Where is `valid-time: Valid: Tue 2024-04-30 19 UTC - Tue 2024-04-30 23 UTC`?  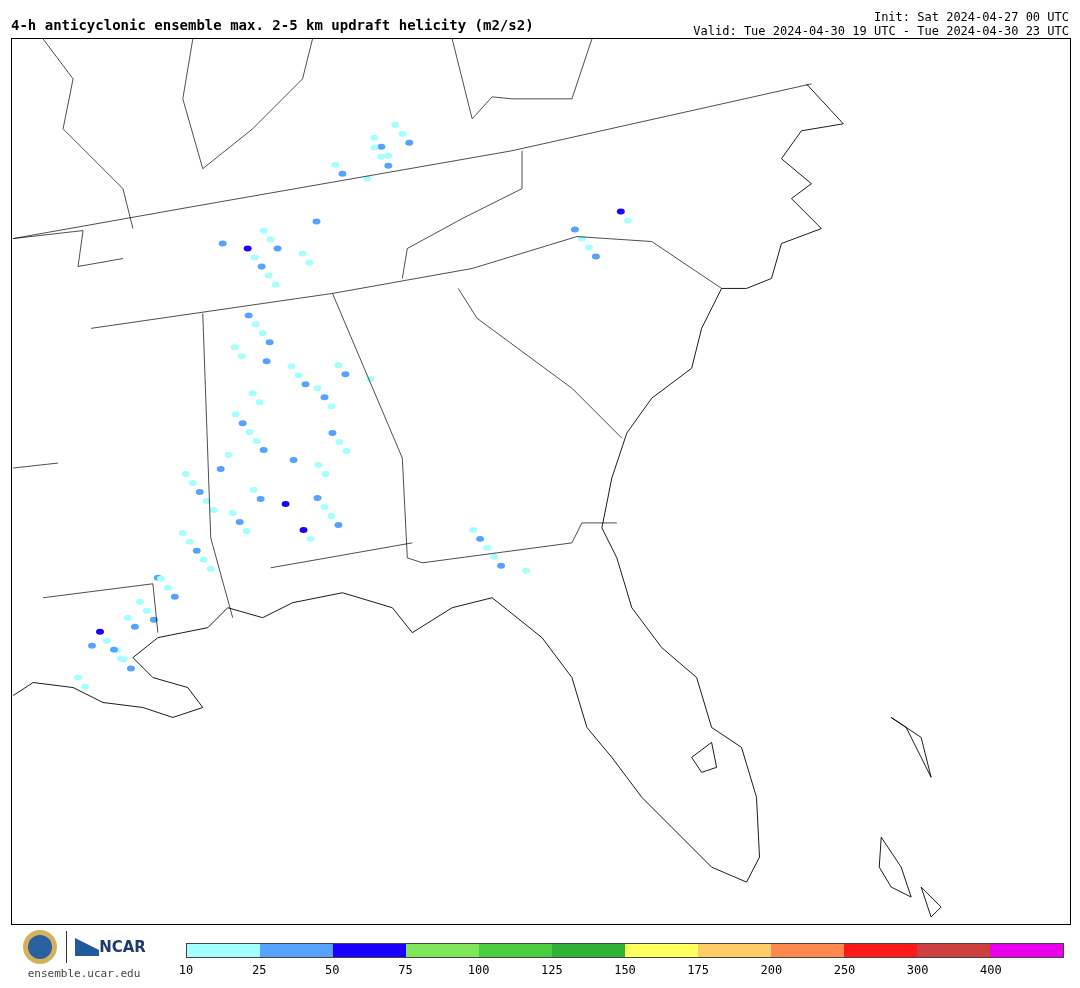 valid-time: Valid: Tue 2024-04-30 19 UTC - Tue 2024-04-30 23 UTC is located at coordinates (881, 31).